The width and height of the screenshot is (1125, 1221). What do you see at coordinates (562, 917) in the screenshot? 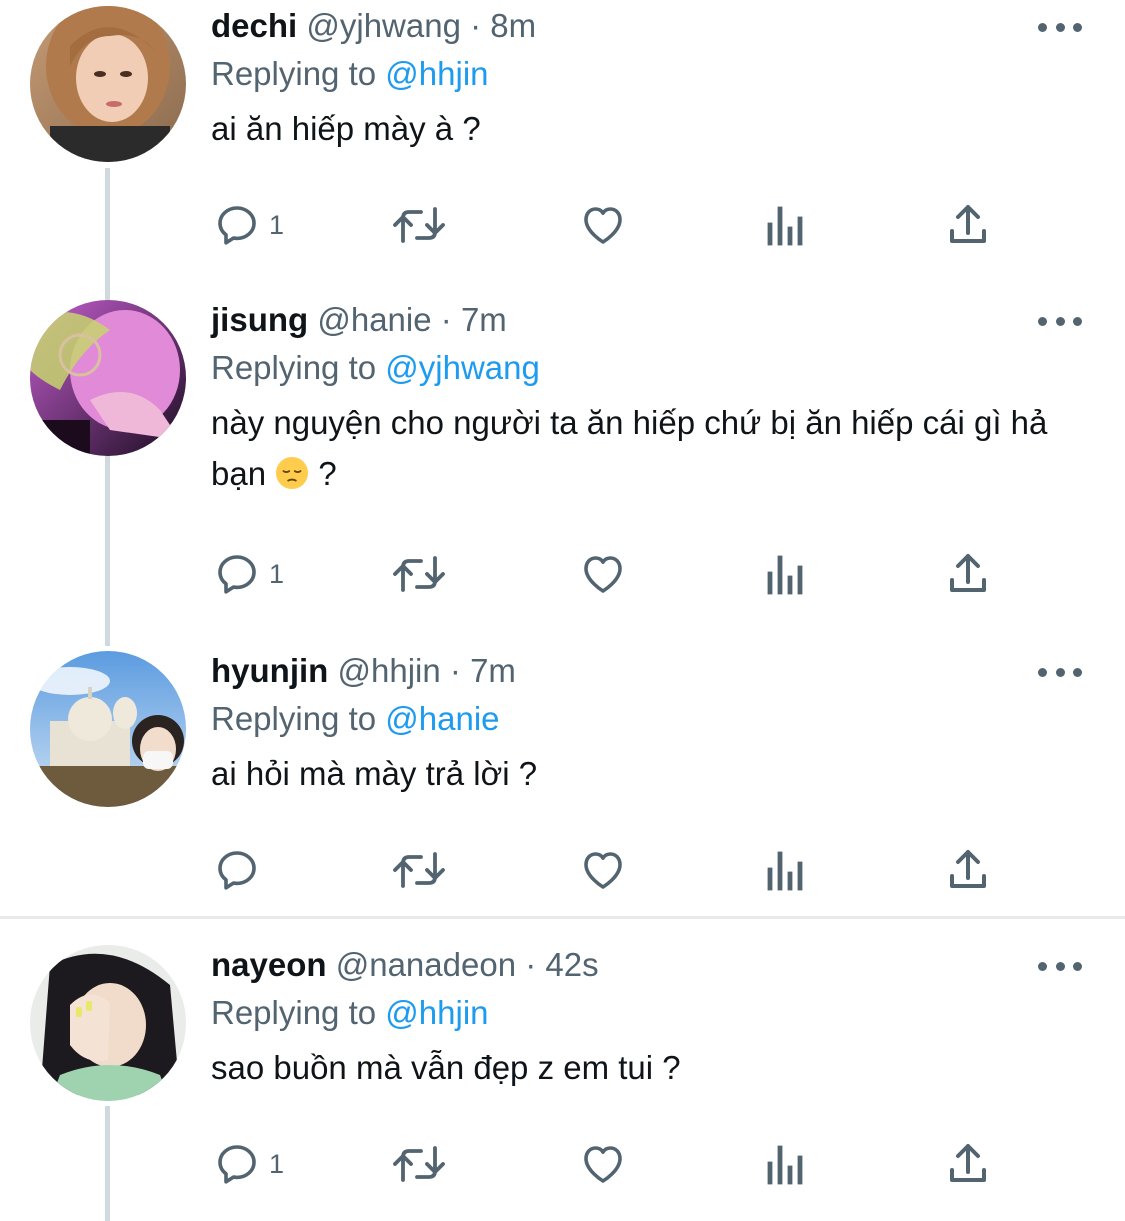
I see `tweet-divider` at bounding box center [562, 917].